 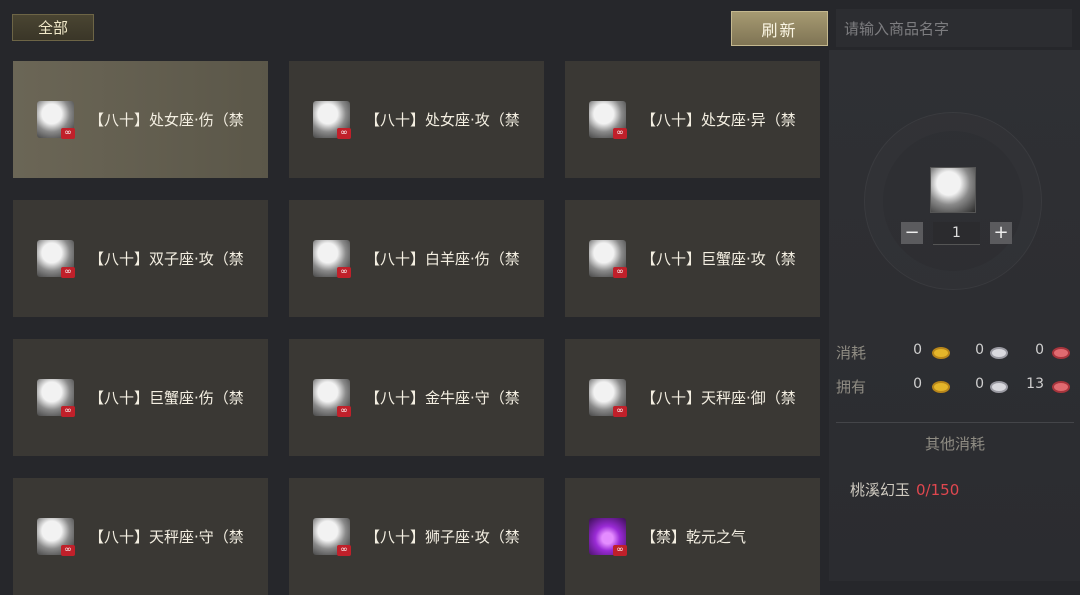 What do you see at coordinates (956, 233) in the screenshot?
I see `quantity-input: 1` at bounding box center [956, 233].